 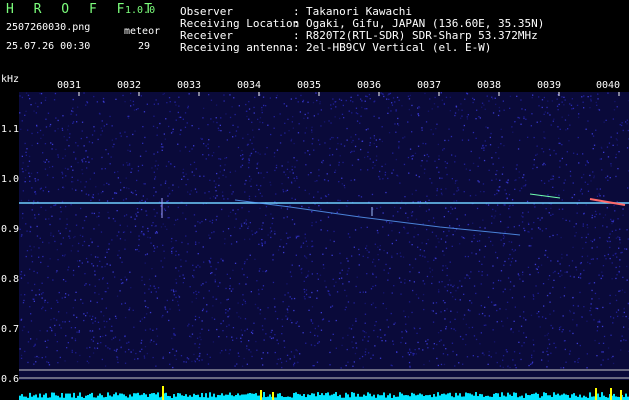 I want to click on x-tick-label: 0032, so click(x=129, y=85).